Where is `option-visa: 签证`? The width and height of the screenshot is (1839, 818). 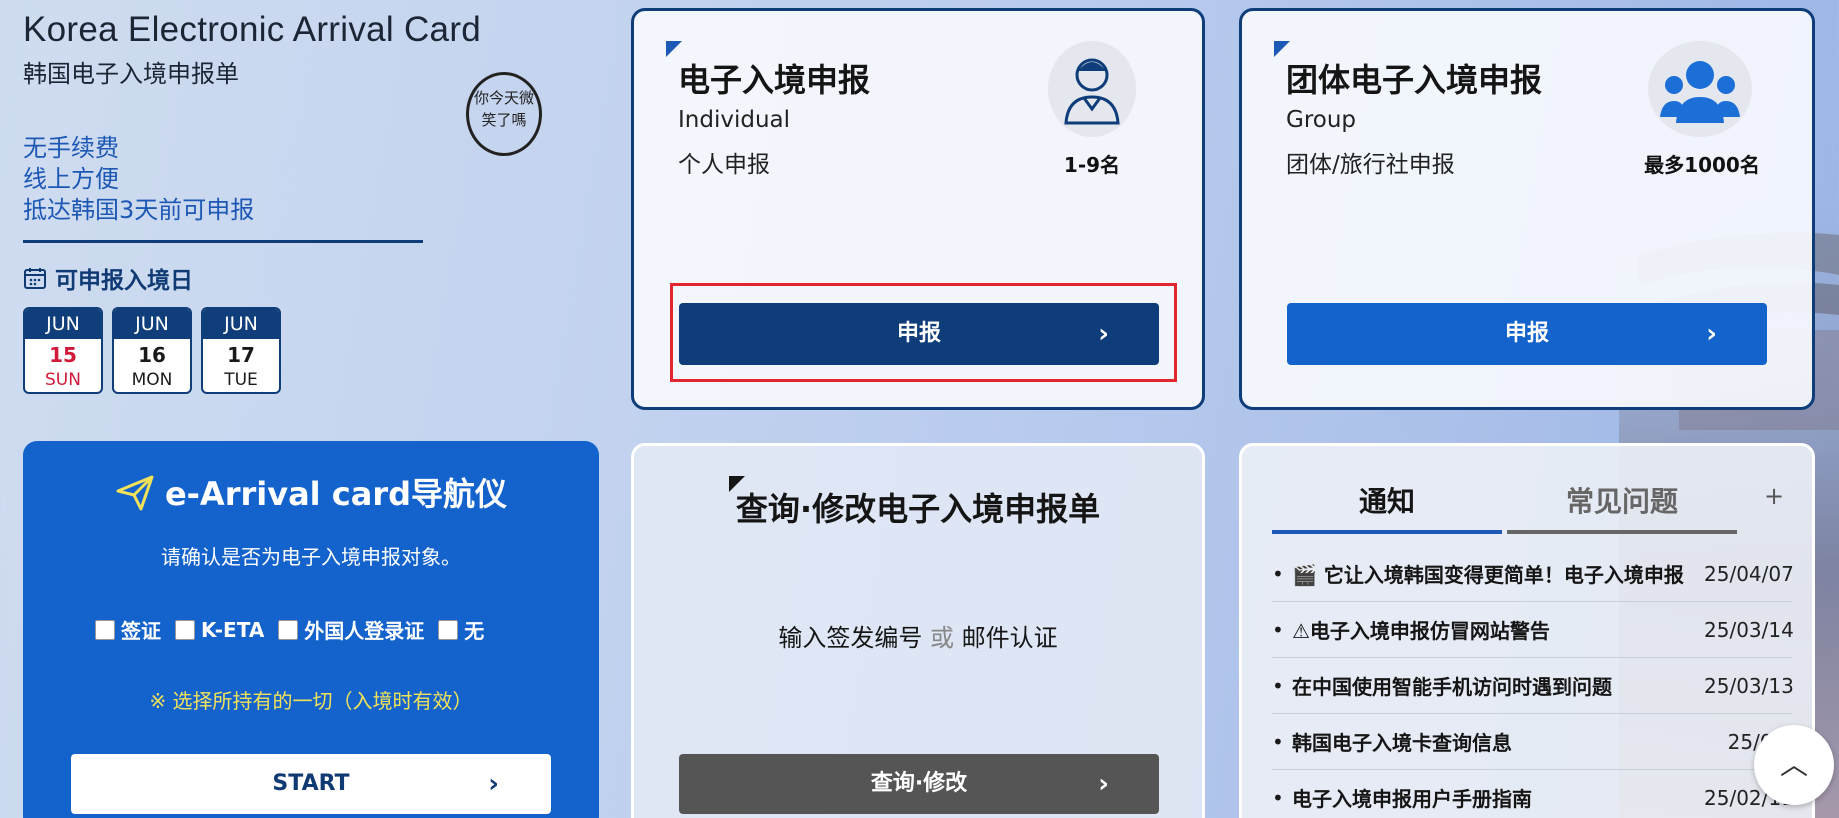
option-visa: 签证 is located at coordinates (128, 629).